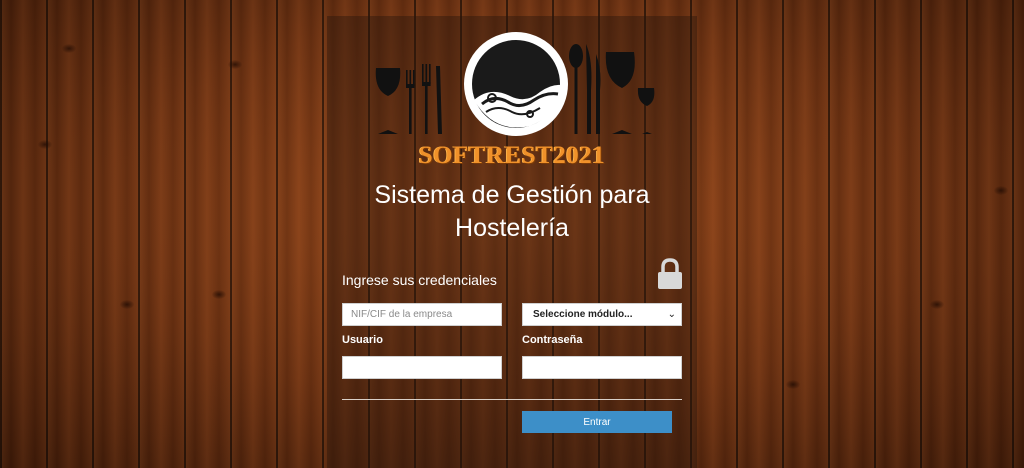 The image size is (1024, 468). I want to click on user-input, so click(422, 367).